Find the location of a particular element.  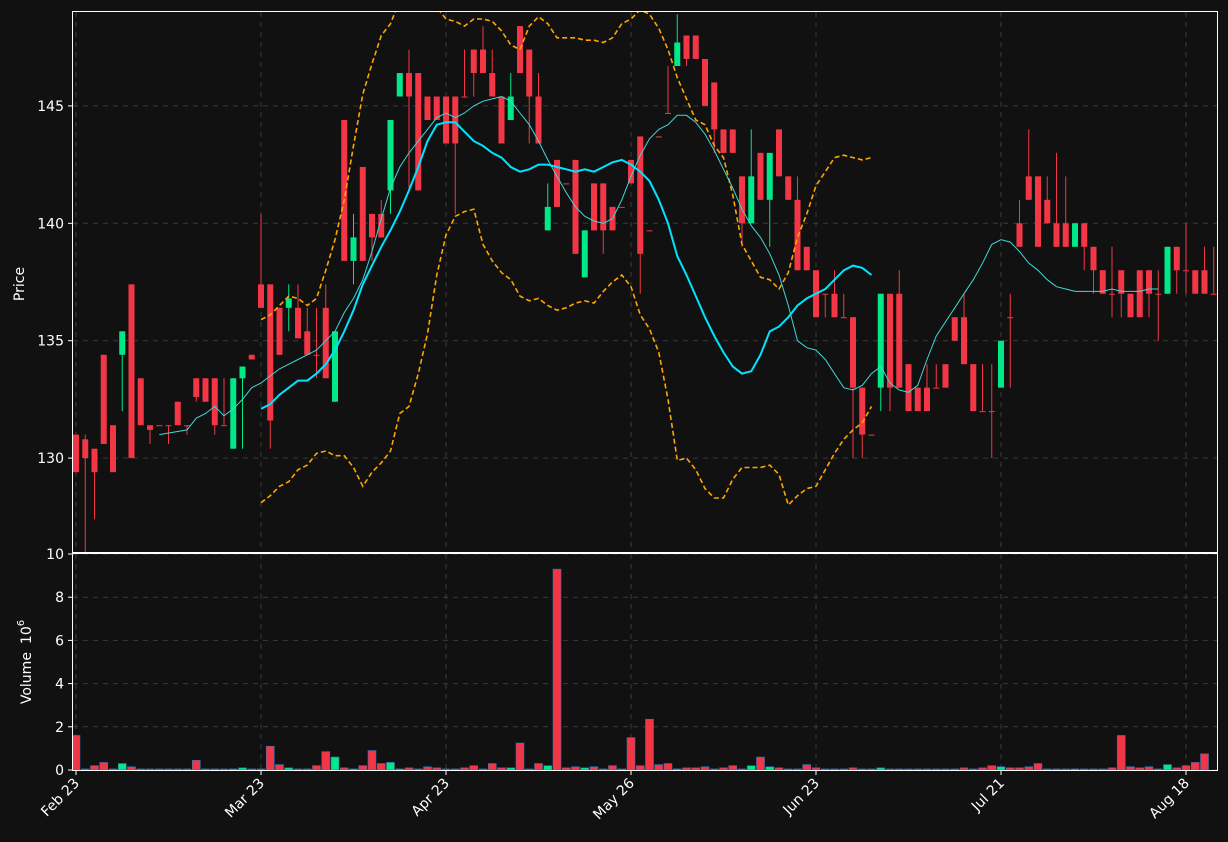

volume-axis-title-text: Volume is located at coordinates (27, 678).